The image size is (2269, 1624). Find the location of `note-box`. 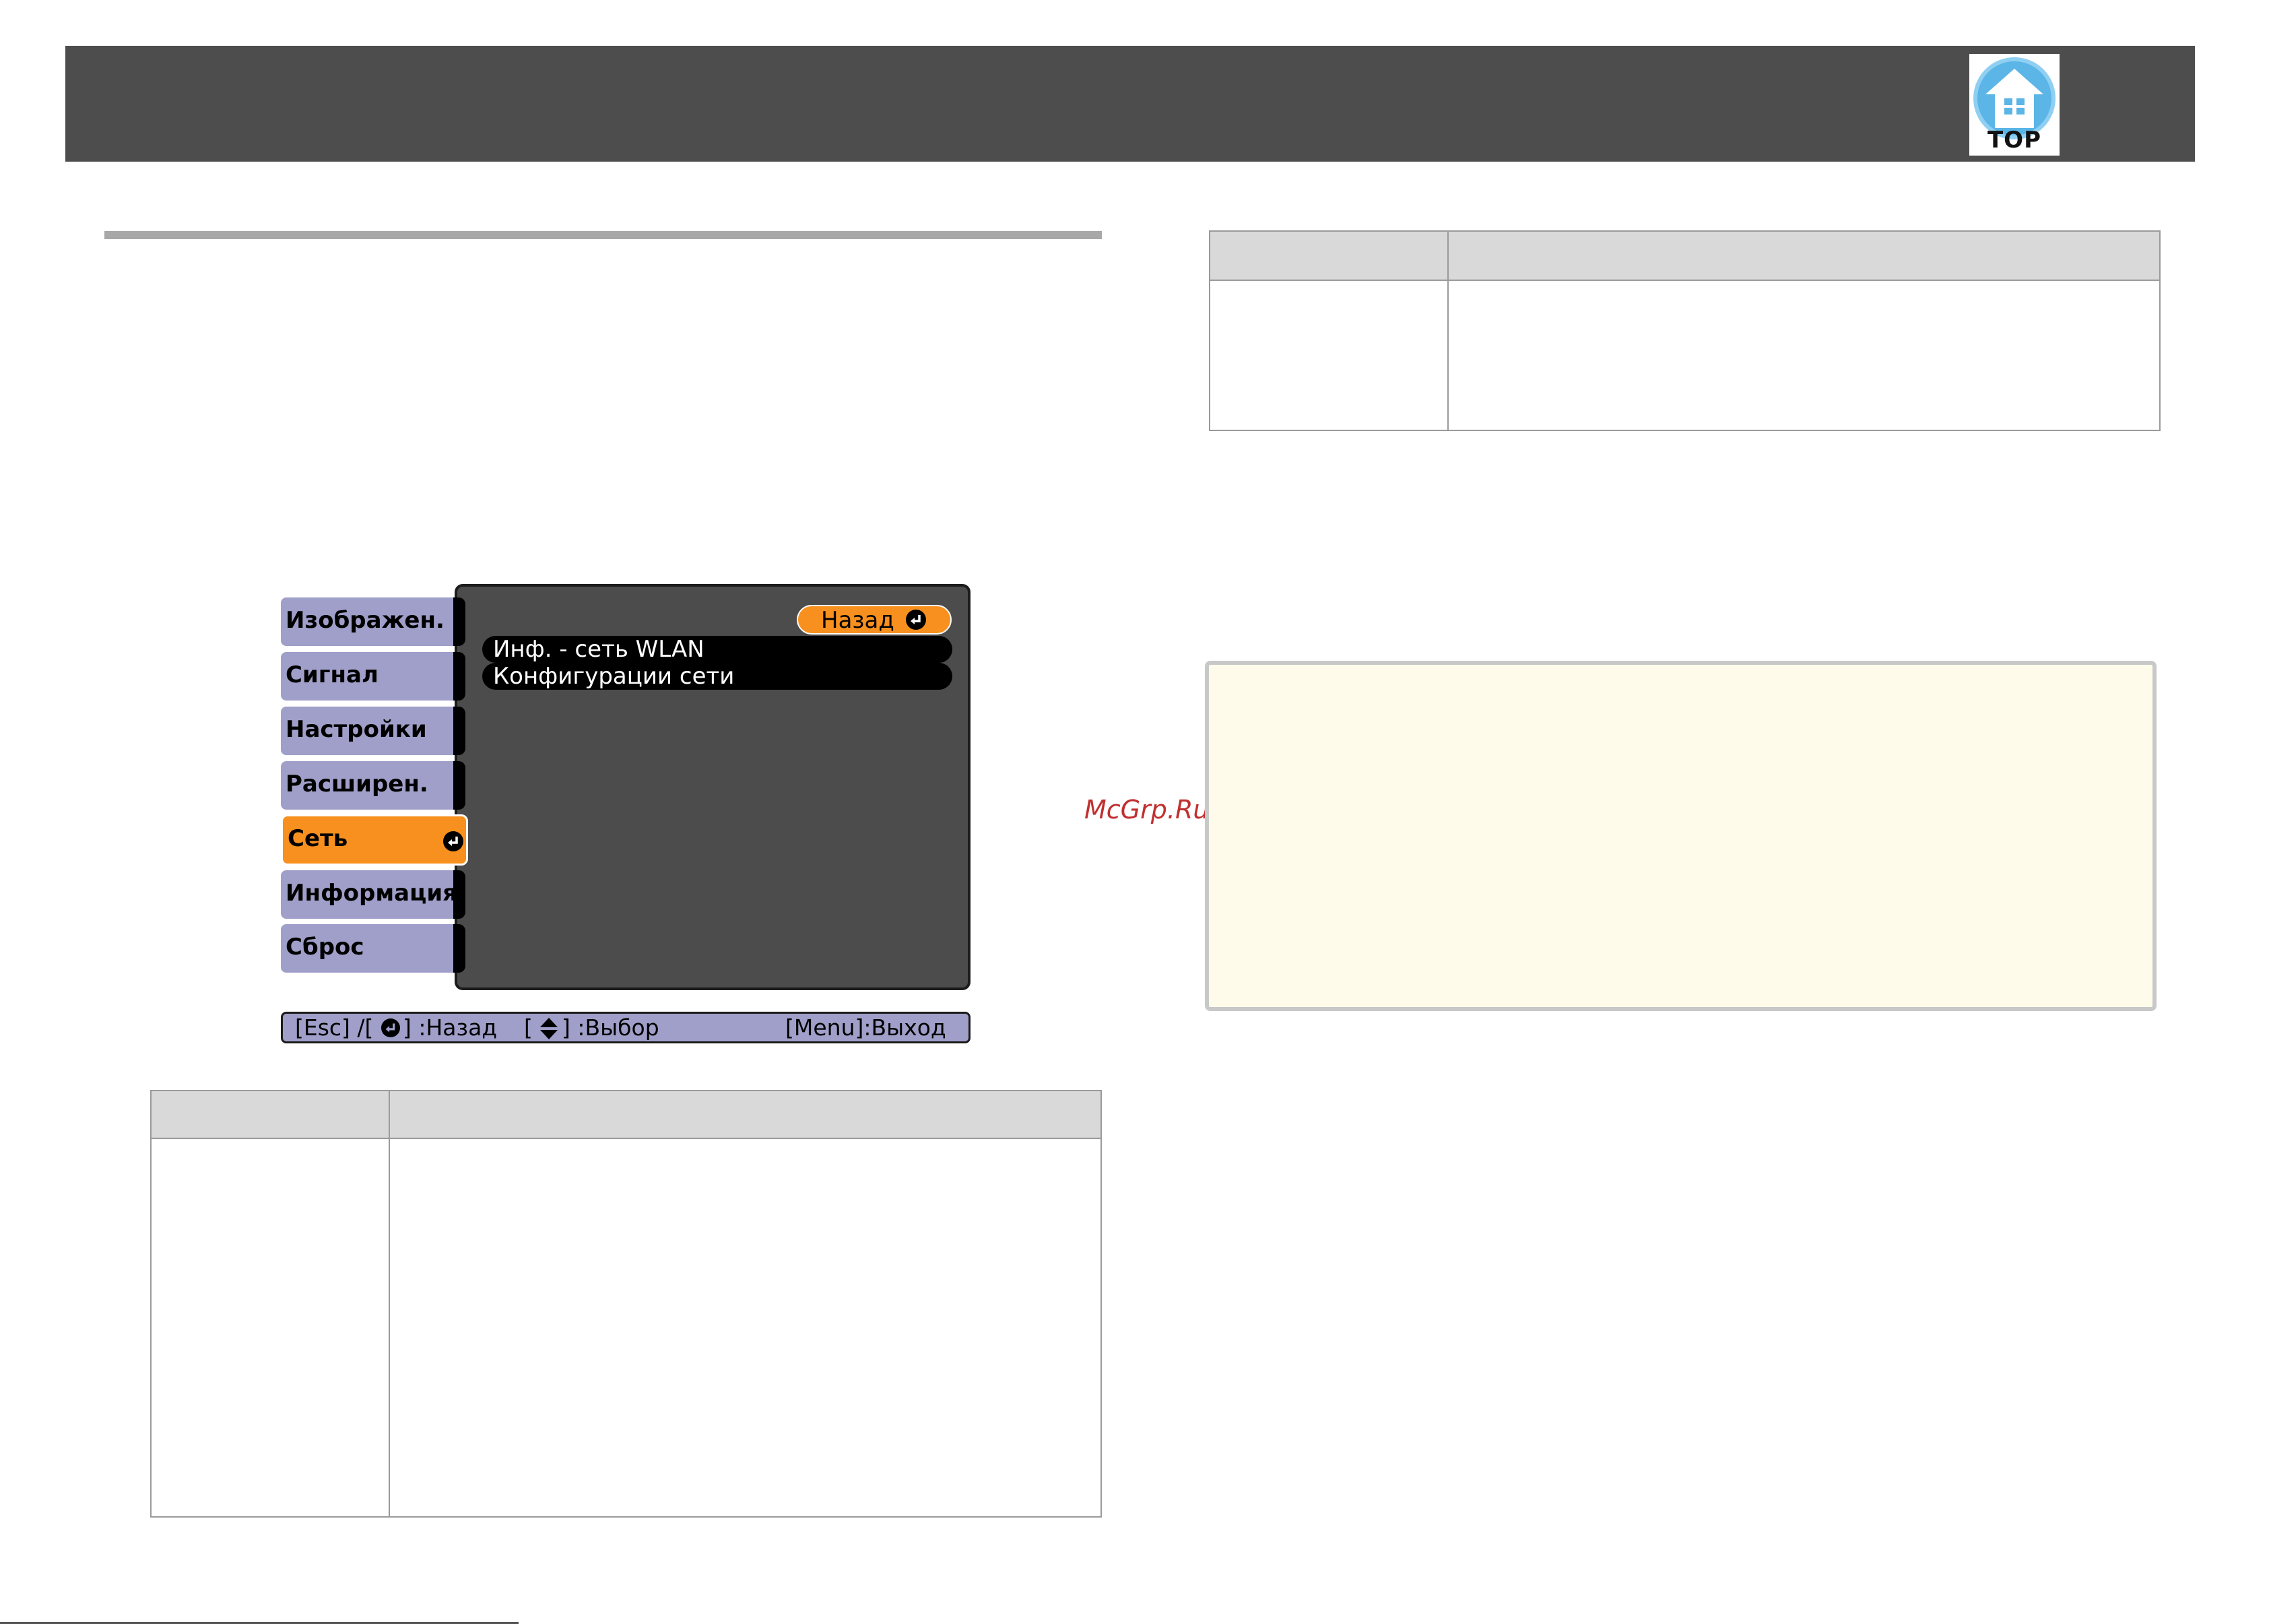

note-box is located at coordinates (1681, 836).